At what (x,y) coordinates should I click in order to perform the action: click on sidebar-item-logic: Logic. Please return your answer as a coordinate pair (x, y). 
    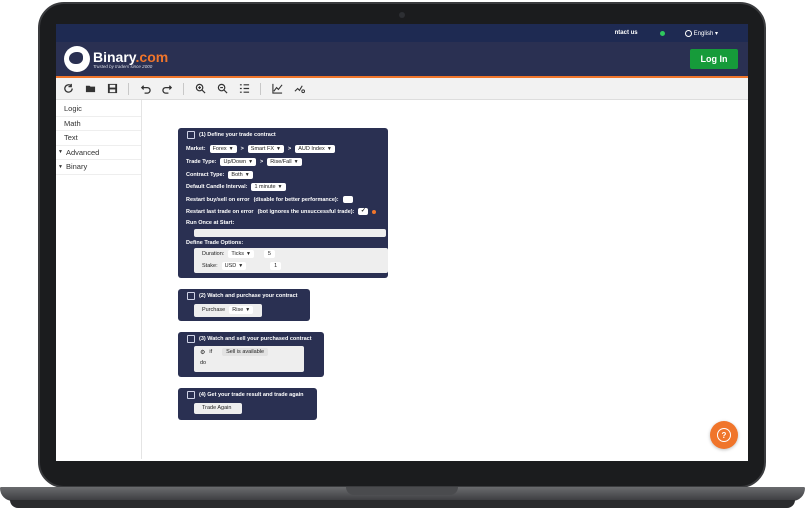
    Looking at the image, I should click on (98, 109).